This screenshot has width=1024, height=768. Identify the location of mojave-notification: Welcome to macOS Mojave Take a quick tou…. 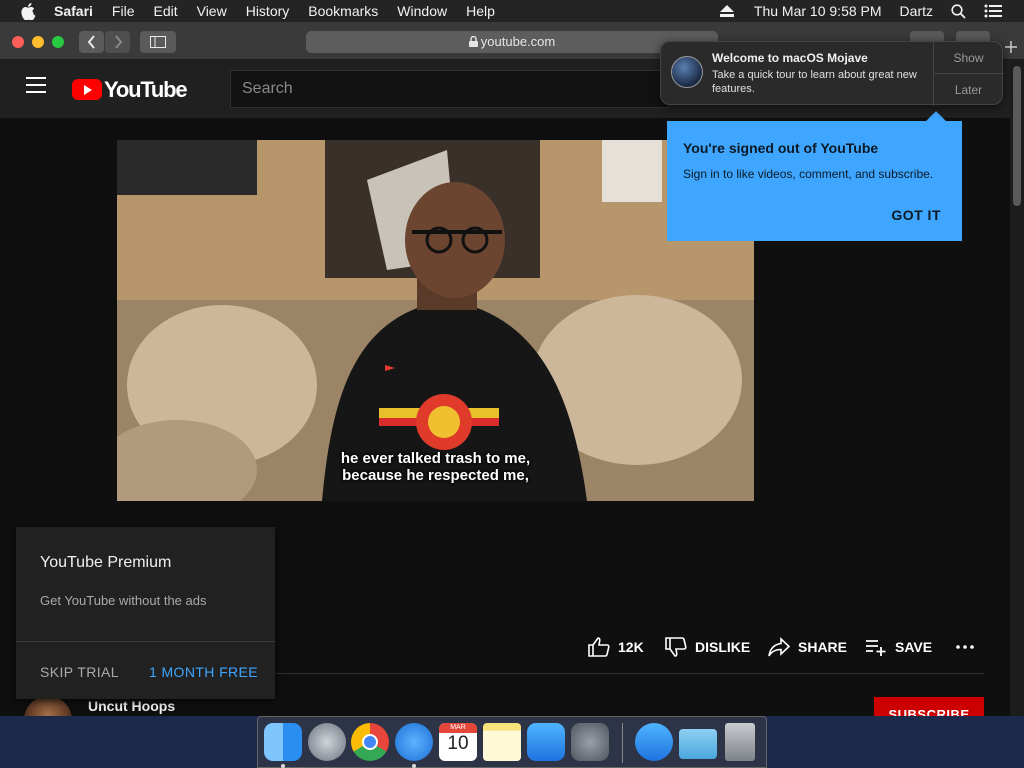
(832, 73).